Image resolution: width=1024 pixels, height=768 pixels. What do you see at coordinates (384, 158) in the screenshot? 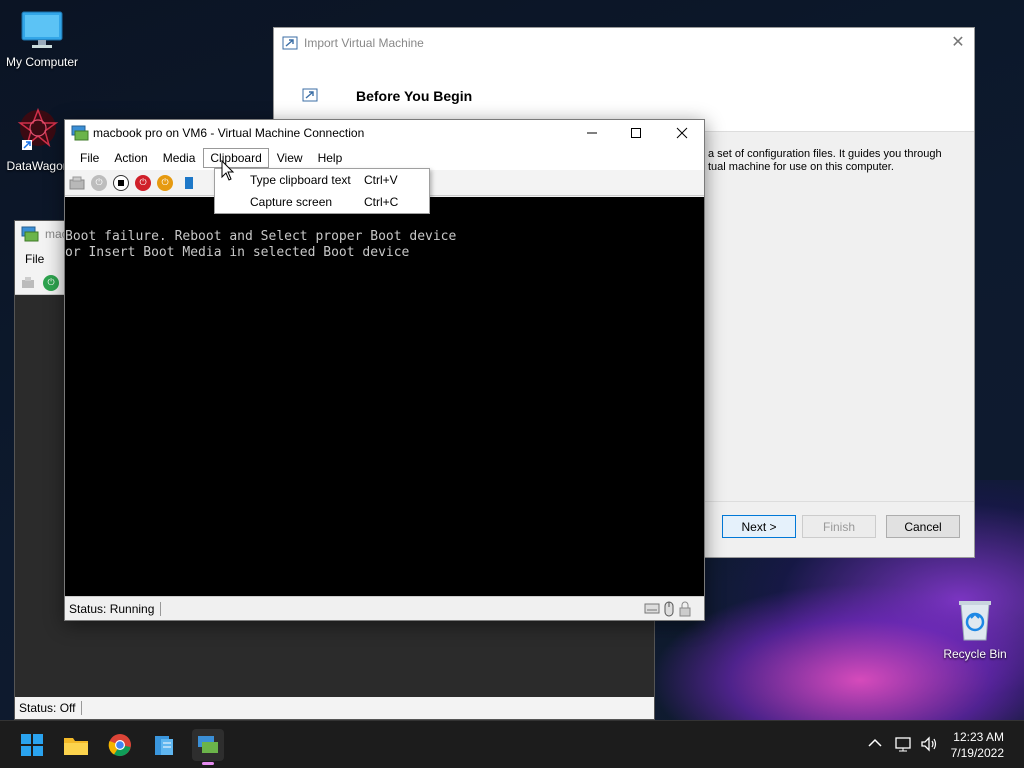
I see `vm-window-menubar: File Action Media Clipboard View Help` at bounding box center [384, 158].